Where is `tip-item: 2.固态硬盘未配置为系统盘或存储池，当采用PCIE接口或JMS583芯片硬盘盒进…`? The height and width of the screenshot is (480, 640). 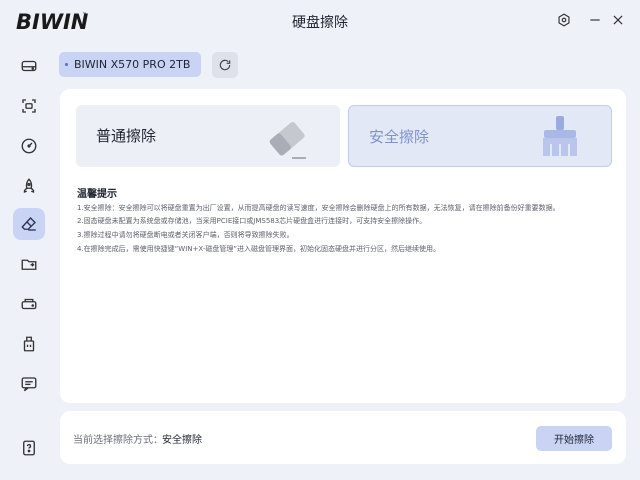 tip-item: 2.固态硬盘未配置为系统盘或存储池，当采用PCIE接口或JMS583芯片硬盘盒进… is located at coordinates (252, 221).